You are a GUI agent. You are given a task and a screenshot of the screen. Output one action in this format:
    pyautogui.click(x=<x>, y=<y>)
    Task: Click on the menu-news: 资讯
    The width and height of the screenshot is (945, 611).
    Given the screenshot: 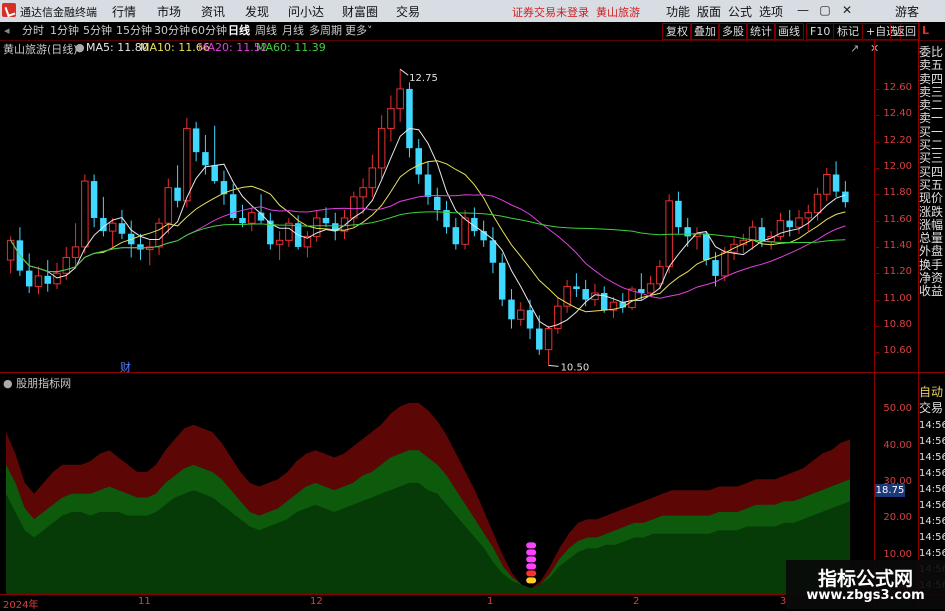 What is the action you would take?
    pyautogui.click(x=213, y=11)
    